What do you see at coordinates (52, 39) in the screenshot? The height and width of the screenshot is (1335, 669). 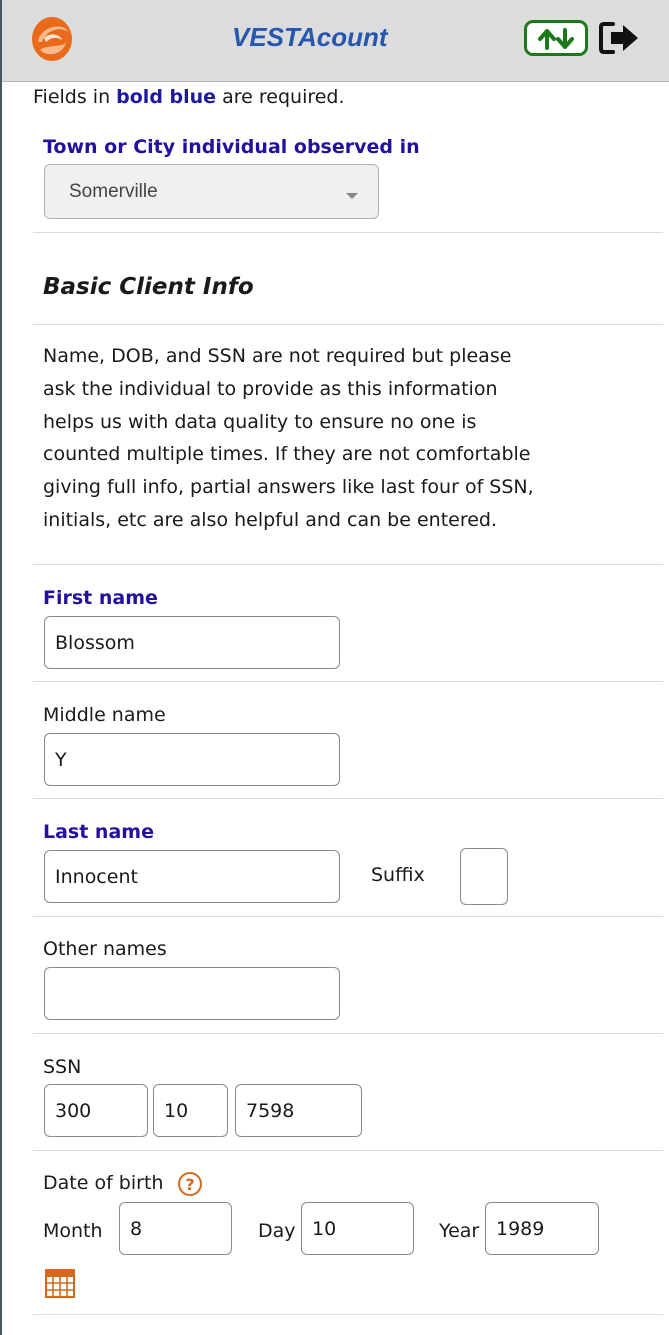 I see `swirl-logo-icon` at bounding box center [52, 39].